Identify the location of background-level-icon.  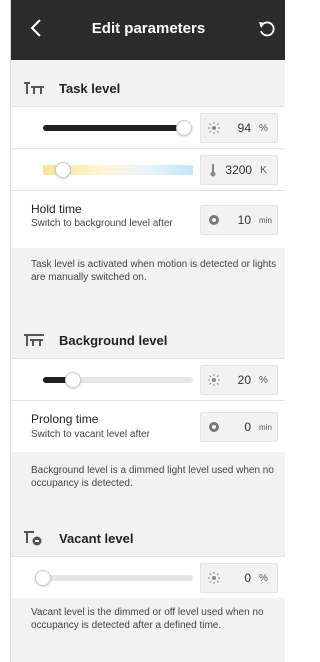
(34, 340).